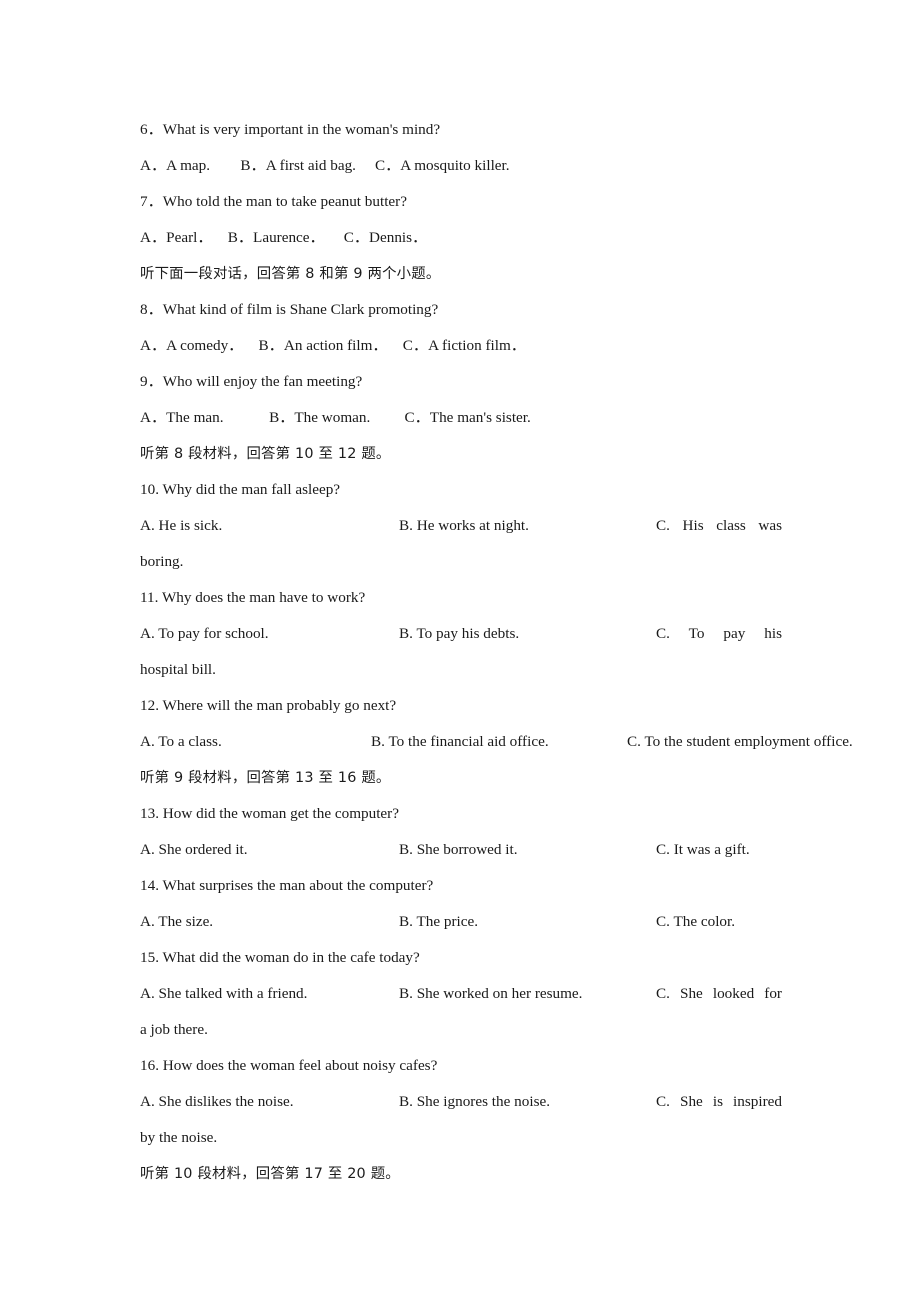 This screenshot has height=1302, width=920. Describe the element at coordinates (204, 633) in the screenshot. I see `option-a-11: A. To pay for school.` at that location.